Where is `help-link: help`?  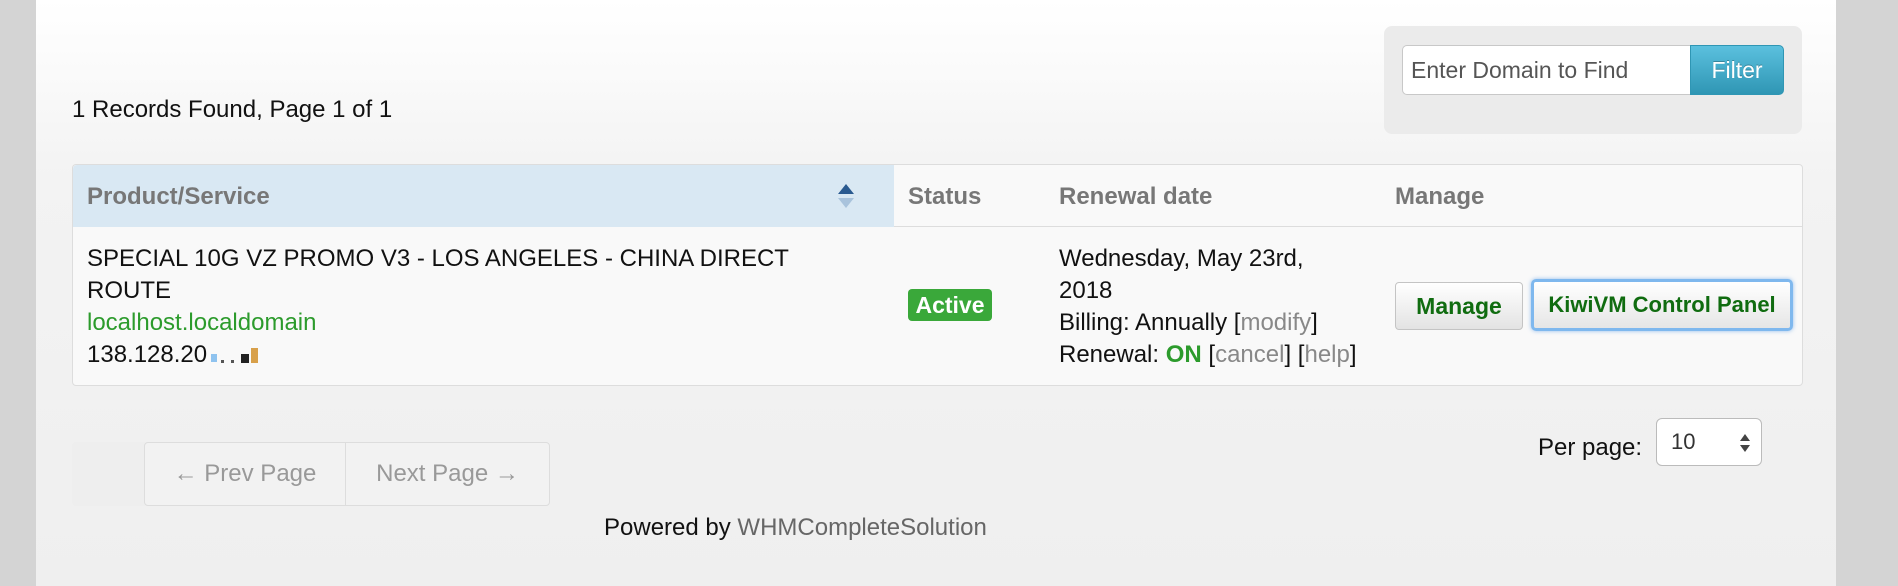 help-link: help is located at coordinates (1326, 354).